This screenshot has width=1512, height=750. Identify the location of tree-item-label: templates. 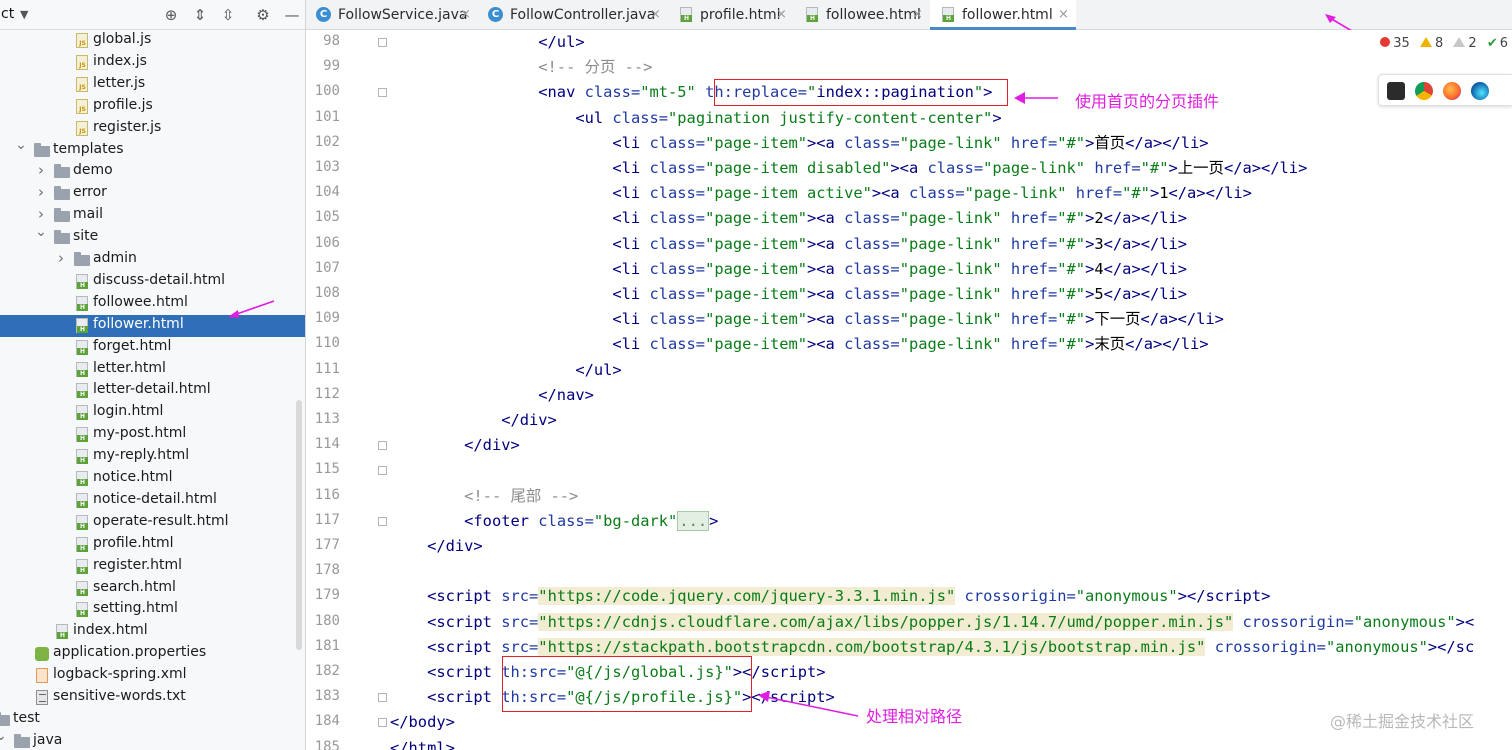
(88, 148).